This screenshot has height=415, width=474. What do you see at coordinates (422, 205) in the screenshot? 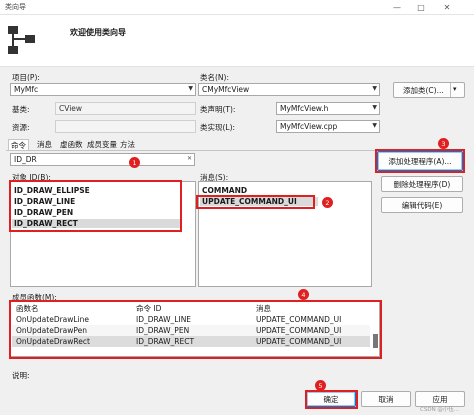
I see `edit-code-button: 编辑代码(E)` at bounding box center [422, 205].